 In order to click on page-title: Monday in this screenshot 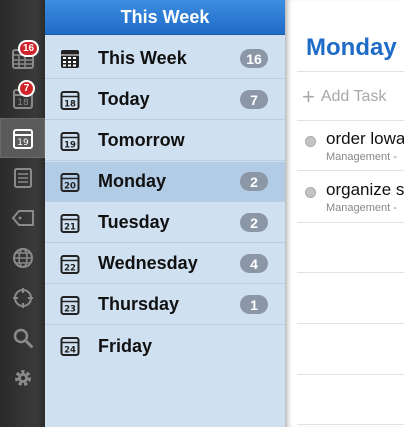, I will do `click(351, 47)`.